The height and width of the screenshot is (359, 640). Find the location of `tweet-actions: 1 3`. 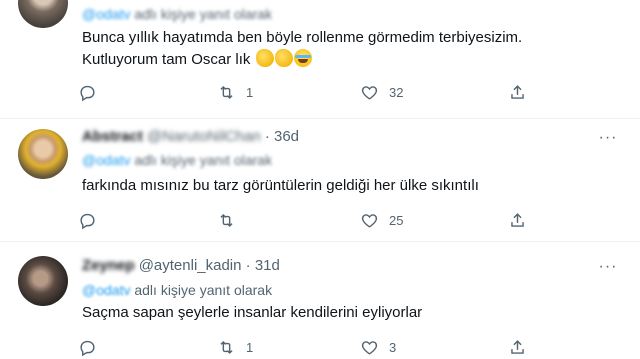

tweet-actions: 1 3 is located at coordinates (313, 347).